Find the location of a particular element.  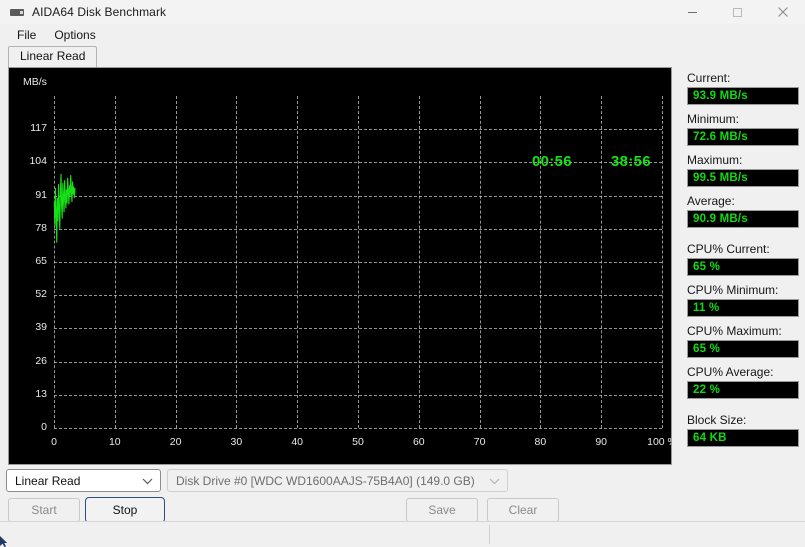

y-tick-91: 91 is located at coordinates (41, 194).